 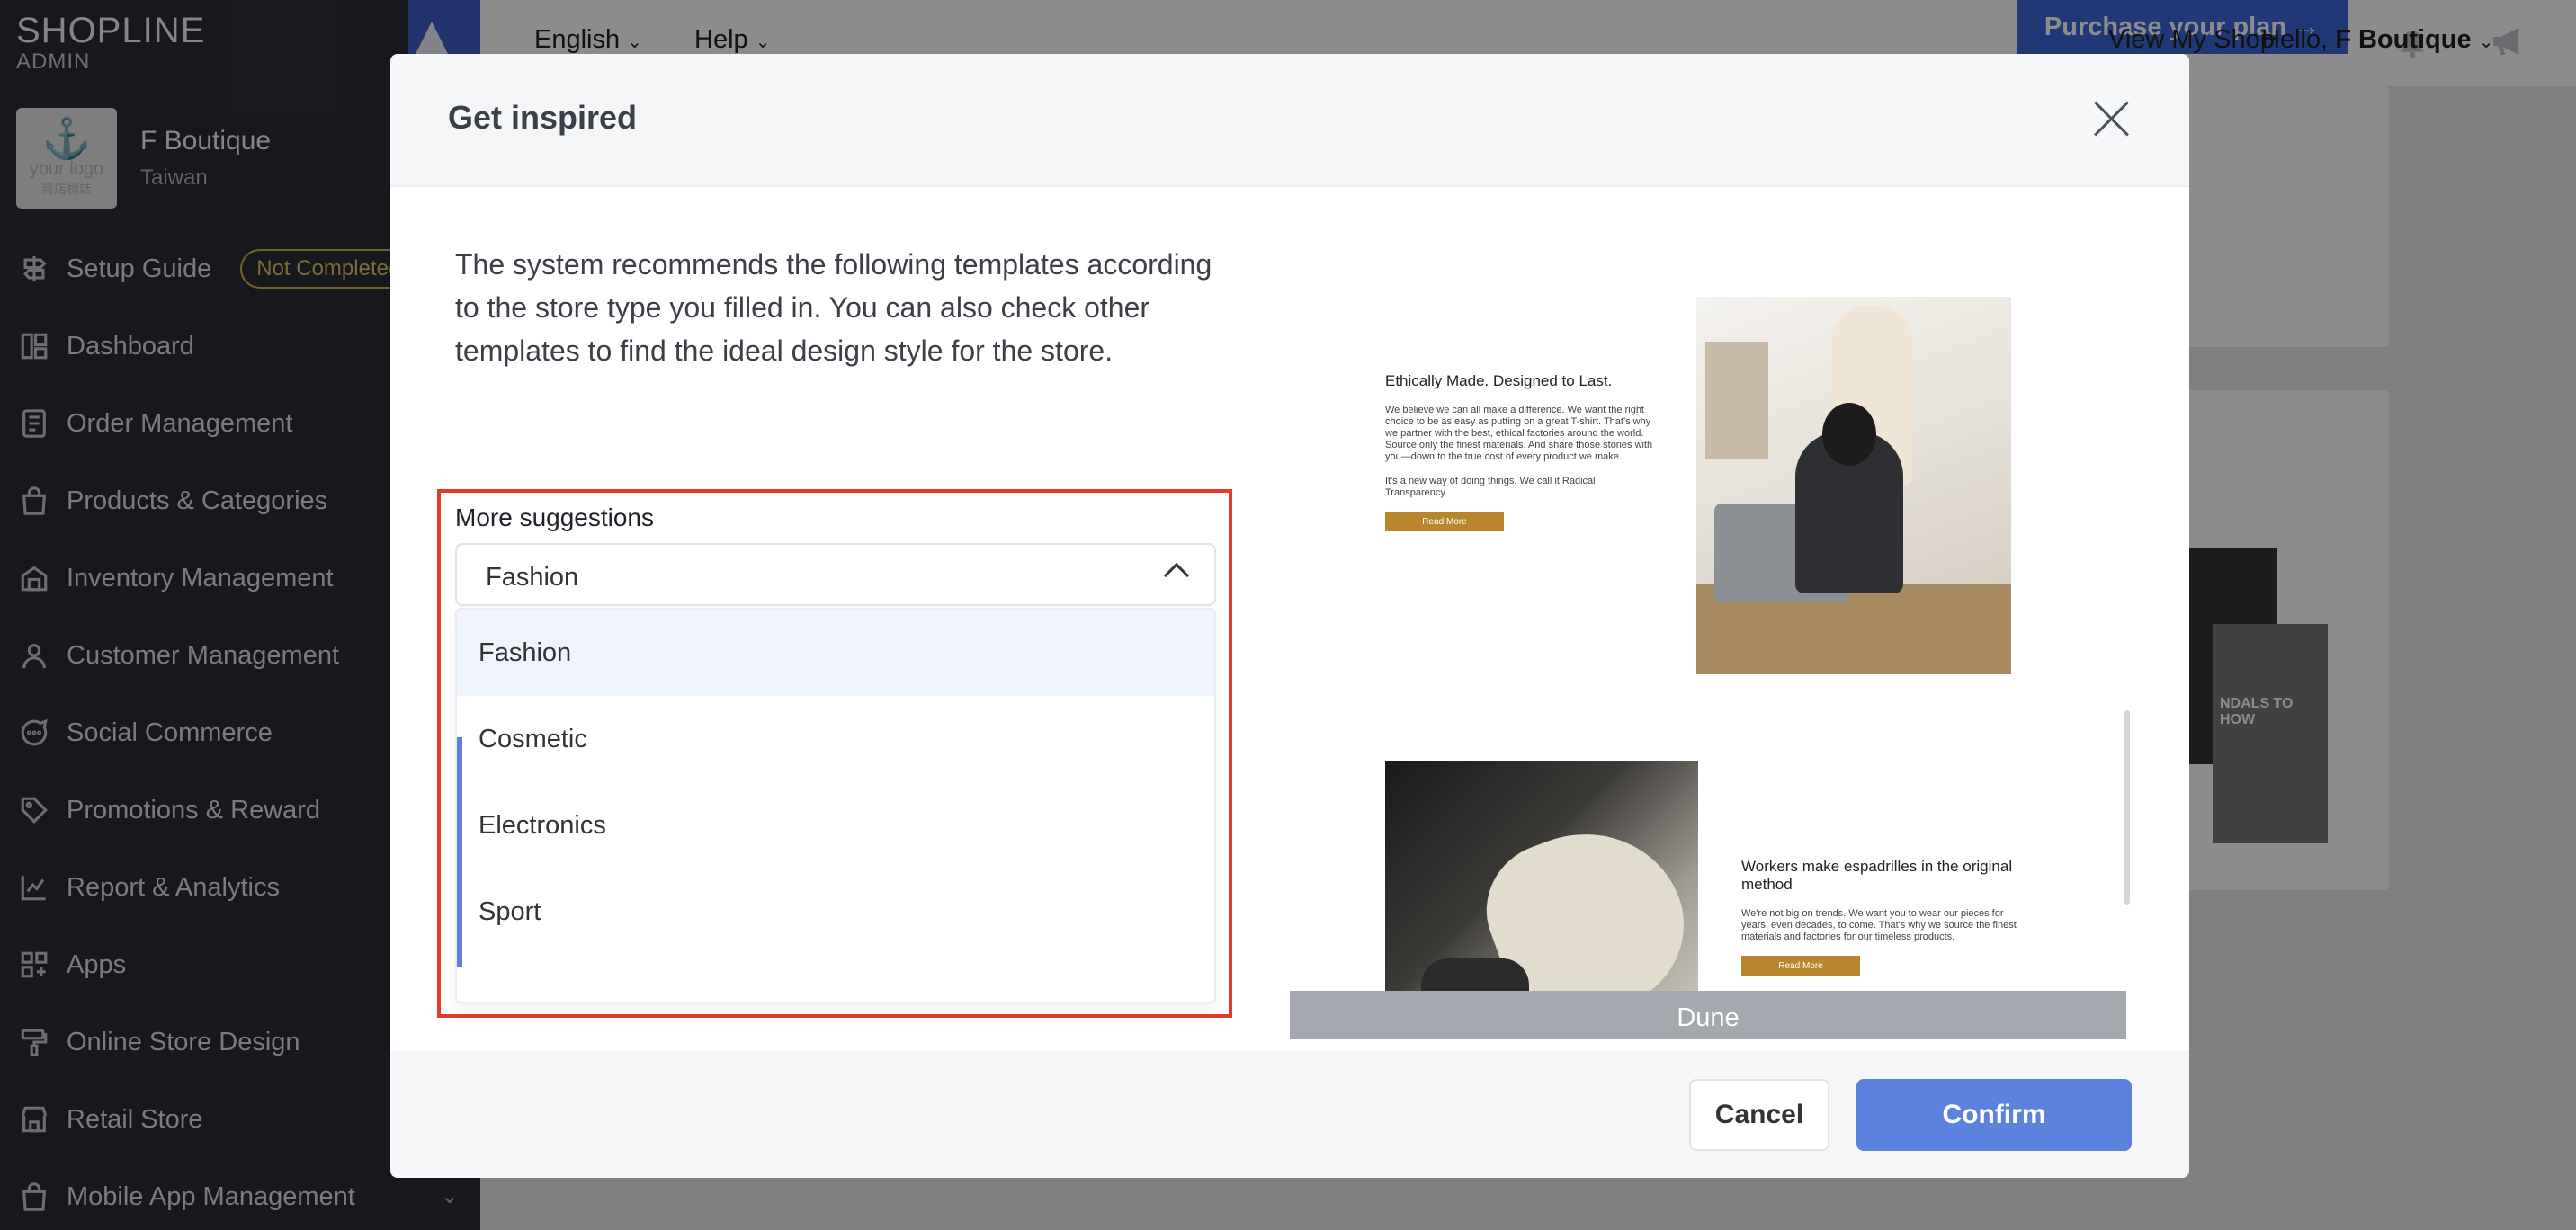 What do you see at coordinates (1994, 1115) in the screenshot?
I see `confirm-button: Confirm` at bounding box center [1994, 1115].